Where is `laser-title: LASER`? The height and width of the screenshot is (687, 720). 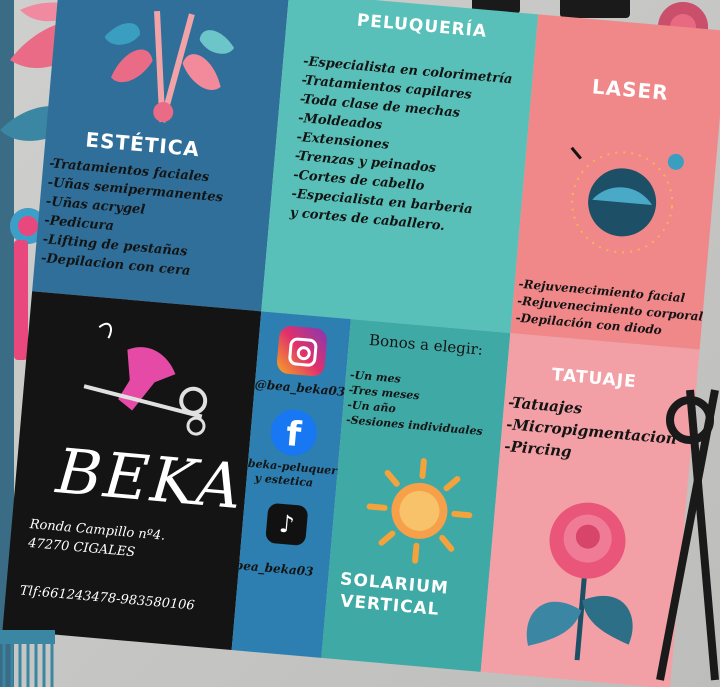
laser-title: LASER is located at coordinates (630, 89).